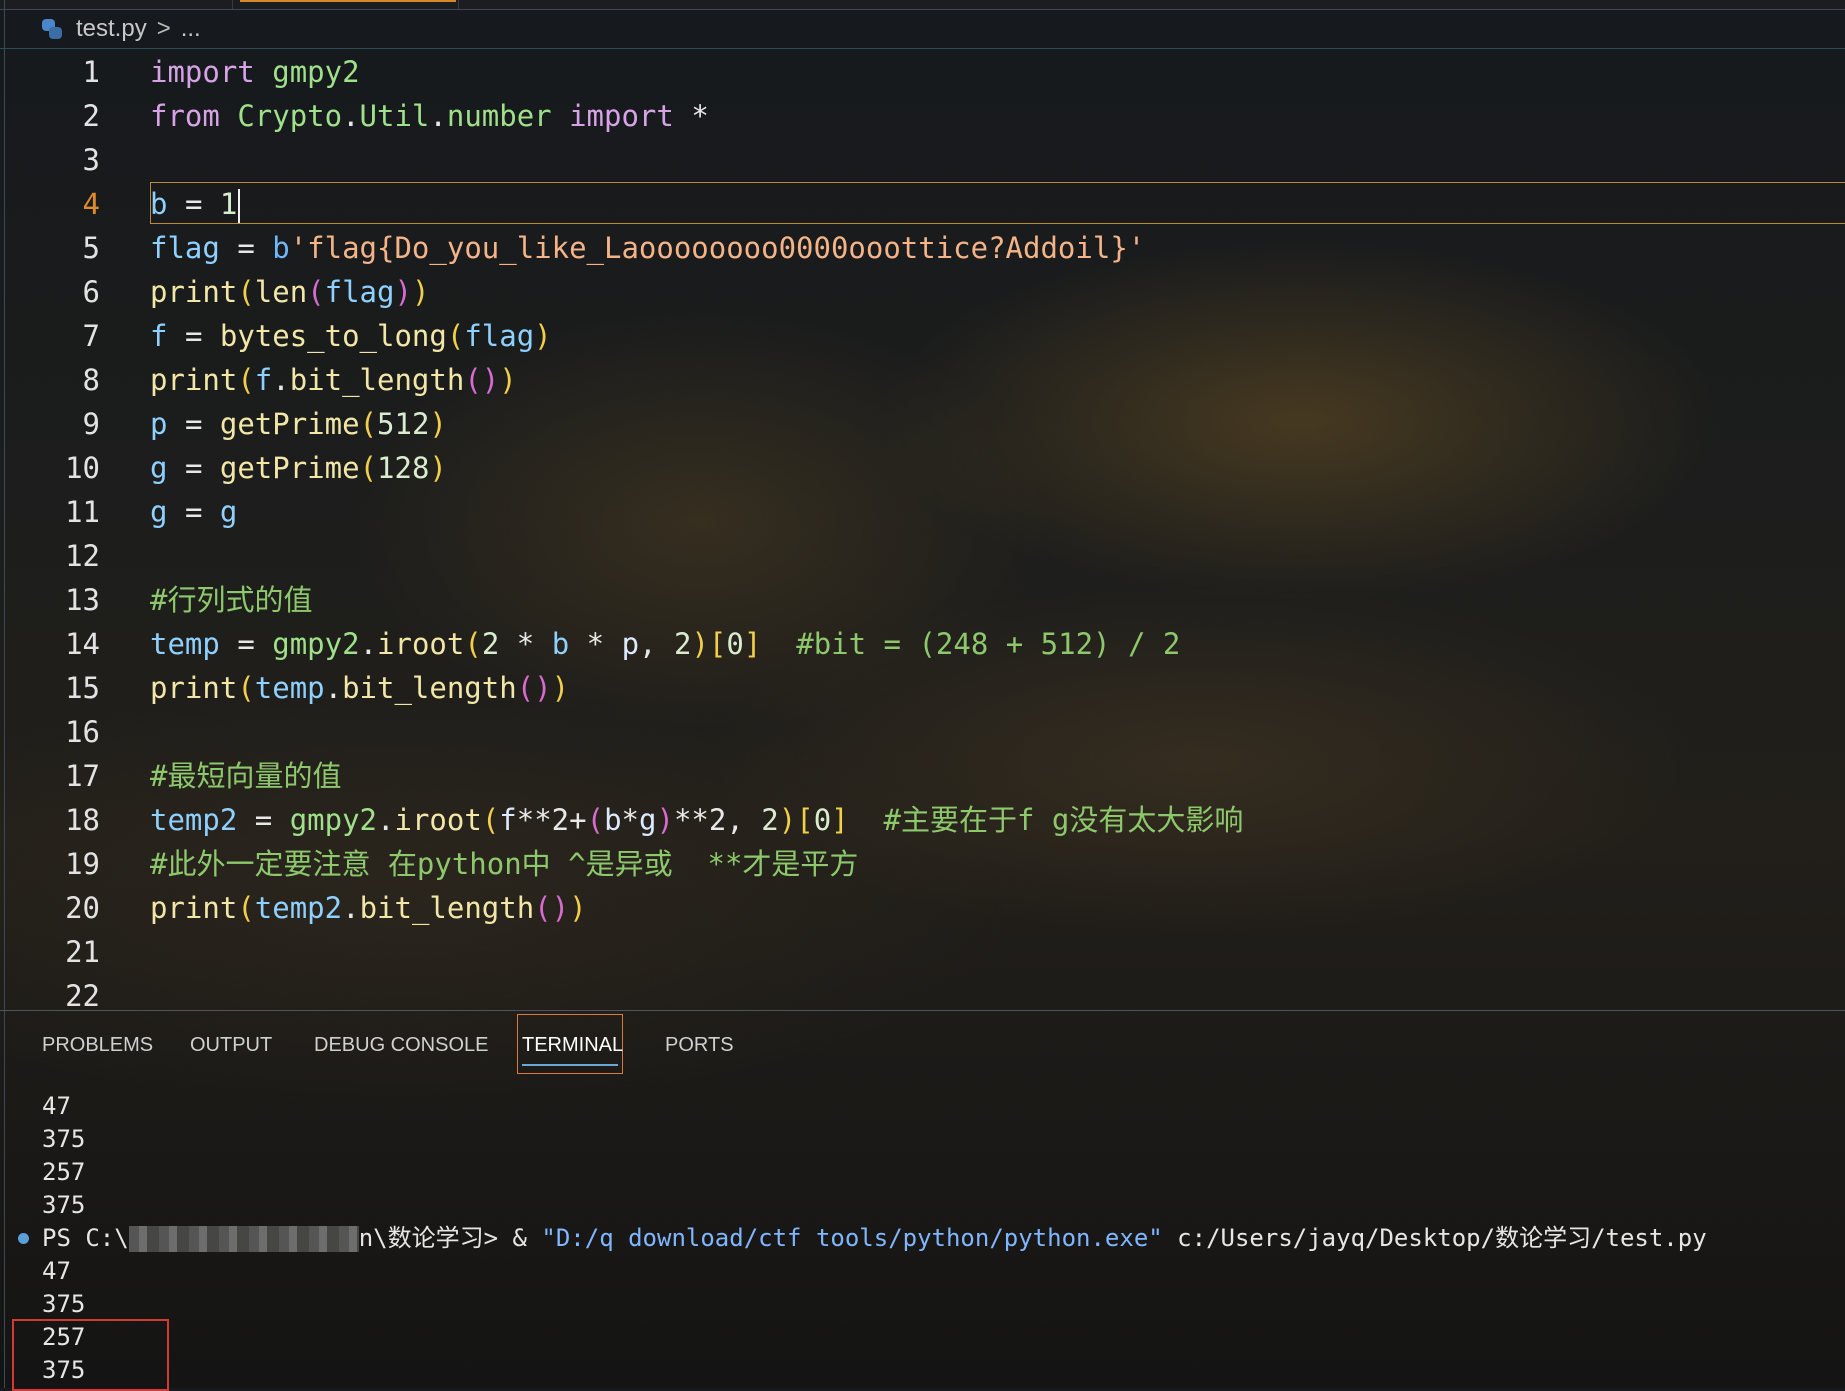 The height and width of the screenshot is (1391, 1845). Describe the element at coordinates (922, 160) in the screenshot. I see `code-line: 3` at that location.